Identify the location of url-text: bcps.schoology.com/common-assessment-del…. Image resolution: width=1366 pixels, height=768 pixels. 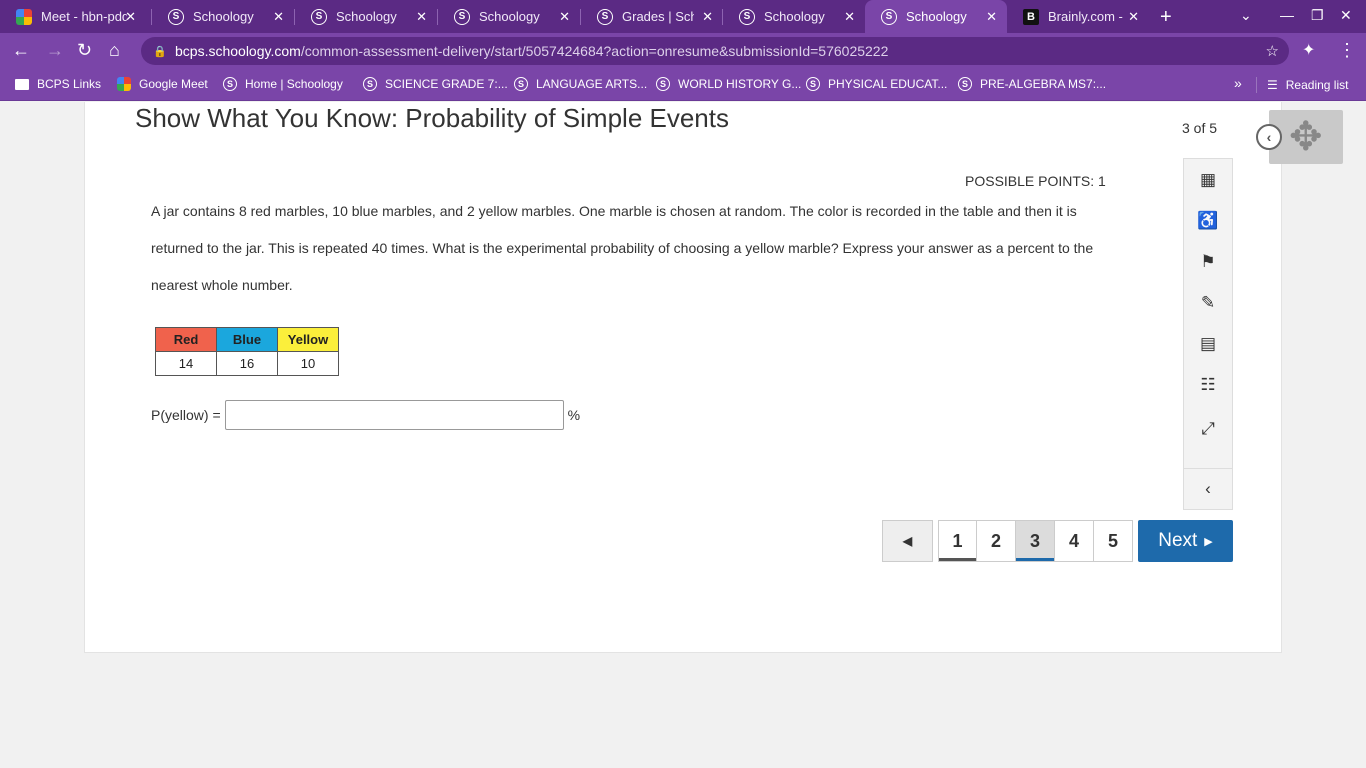
(531, 51).